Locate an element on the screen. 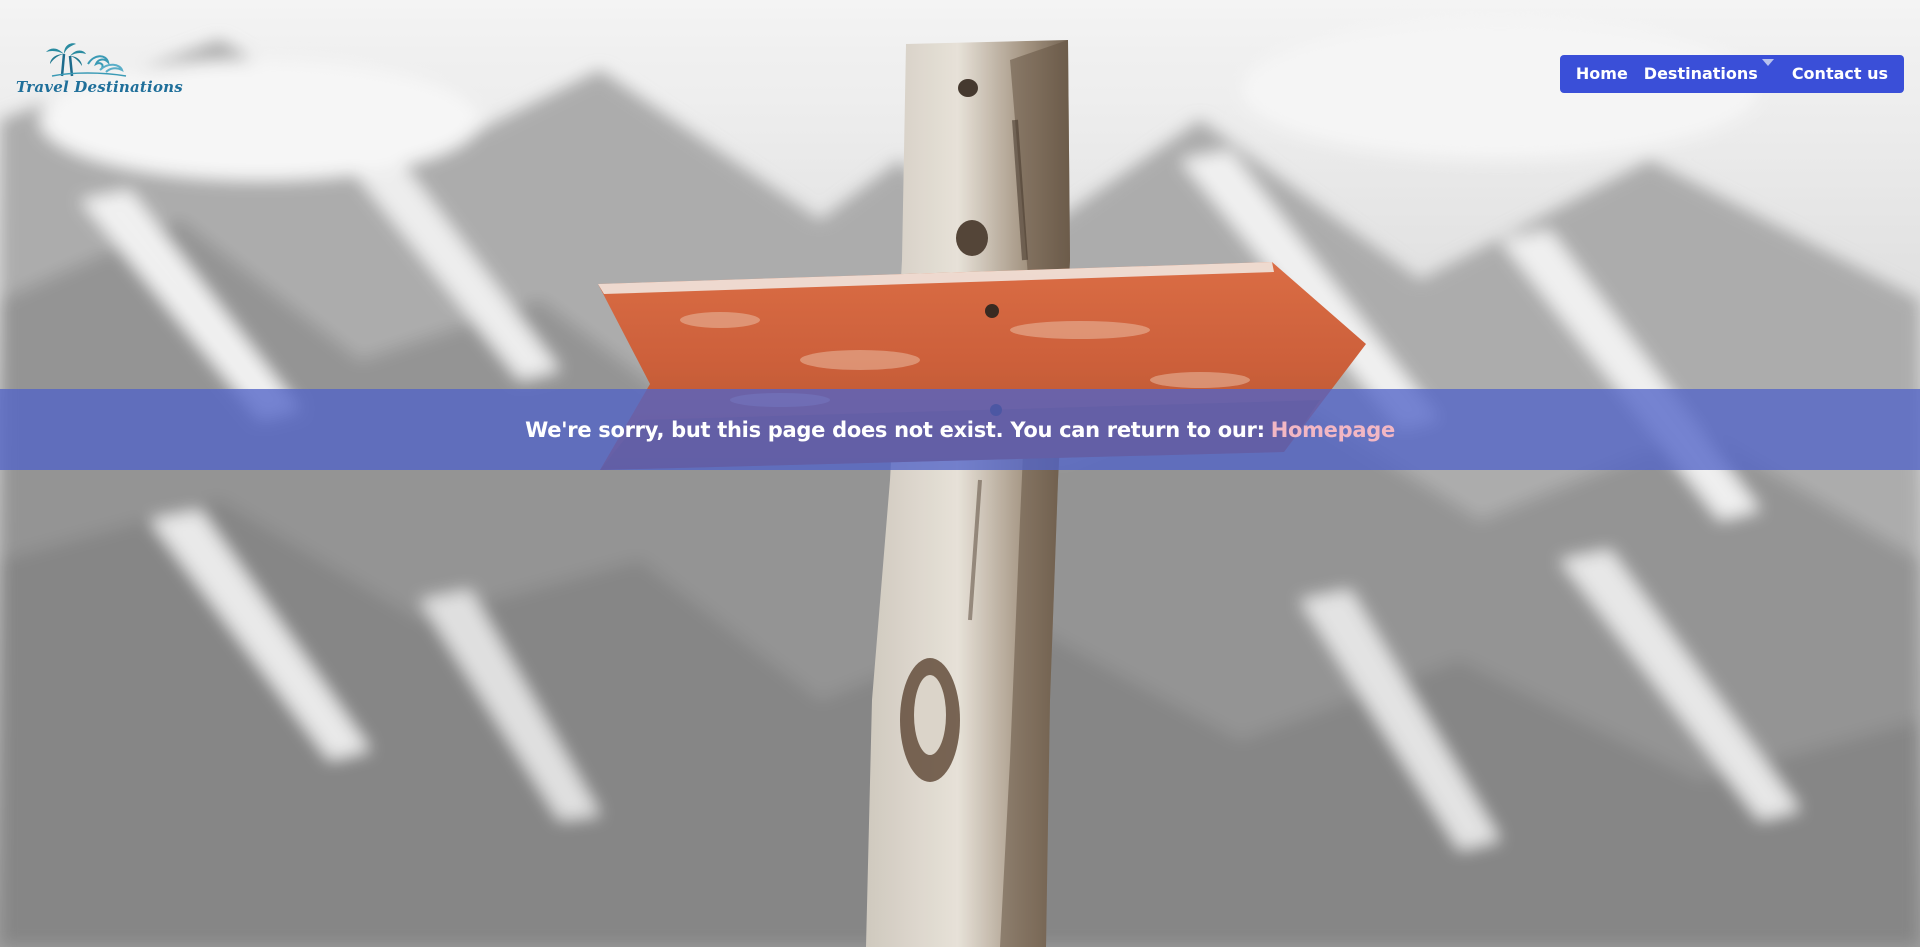 This screenshot has width=1920, height=947. logo-text: Travel Destinations is located at coordinates (99, 87).